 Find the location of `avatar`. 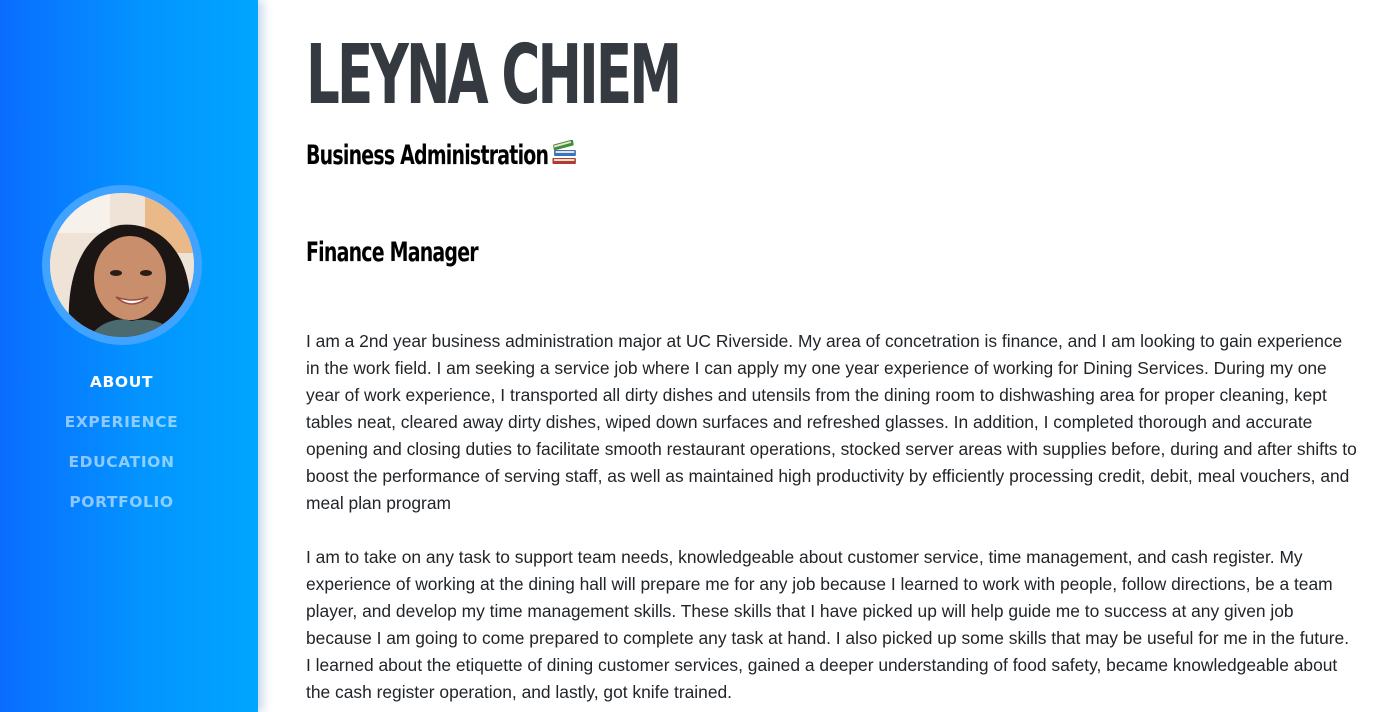

avatar is located at coordinates (122, 265).